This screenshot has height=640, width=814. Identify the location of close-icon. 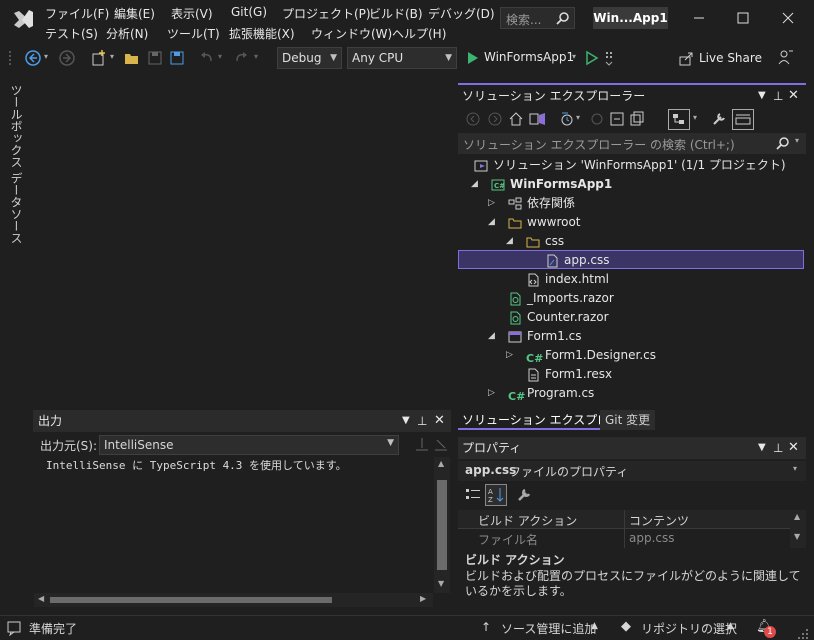
(788, 18).